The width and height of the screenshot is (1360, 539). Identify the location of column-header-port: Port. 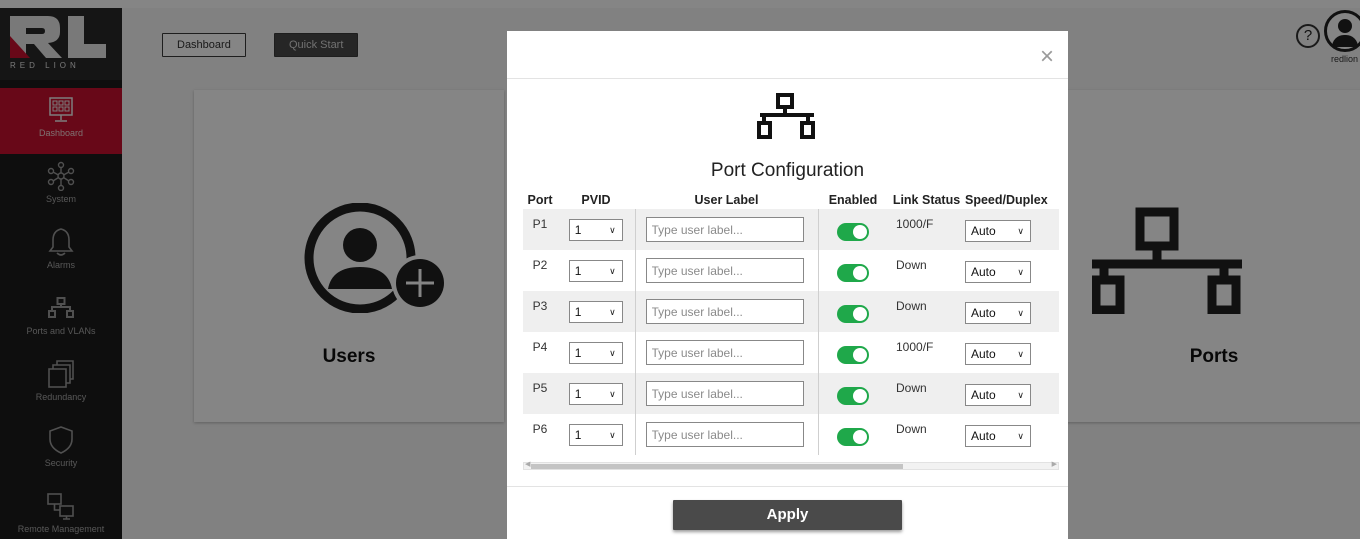
(540, 200).